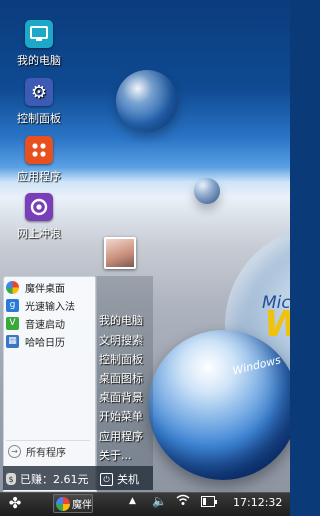 The width and height of the screenshot is (320, 516). What do you see at coordinates (48, 440) in the screenshot?
I see `start-menu-divider` at bounding box center [48, 440].